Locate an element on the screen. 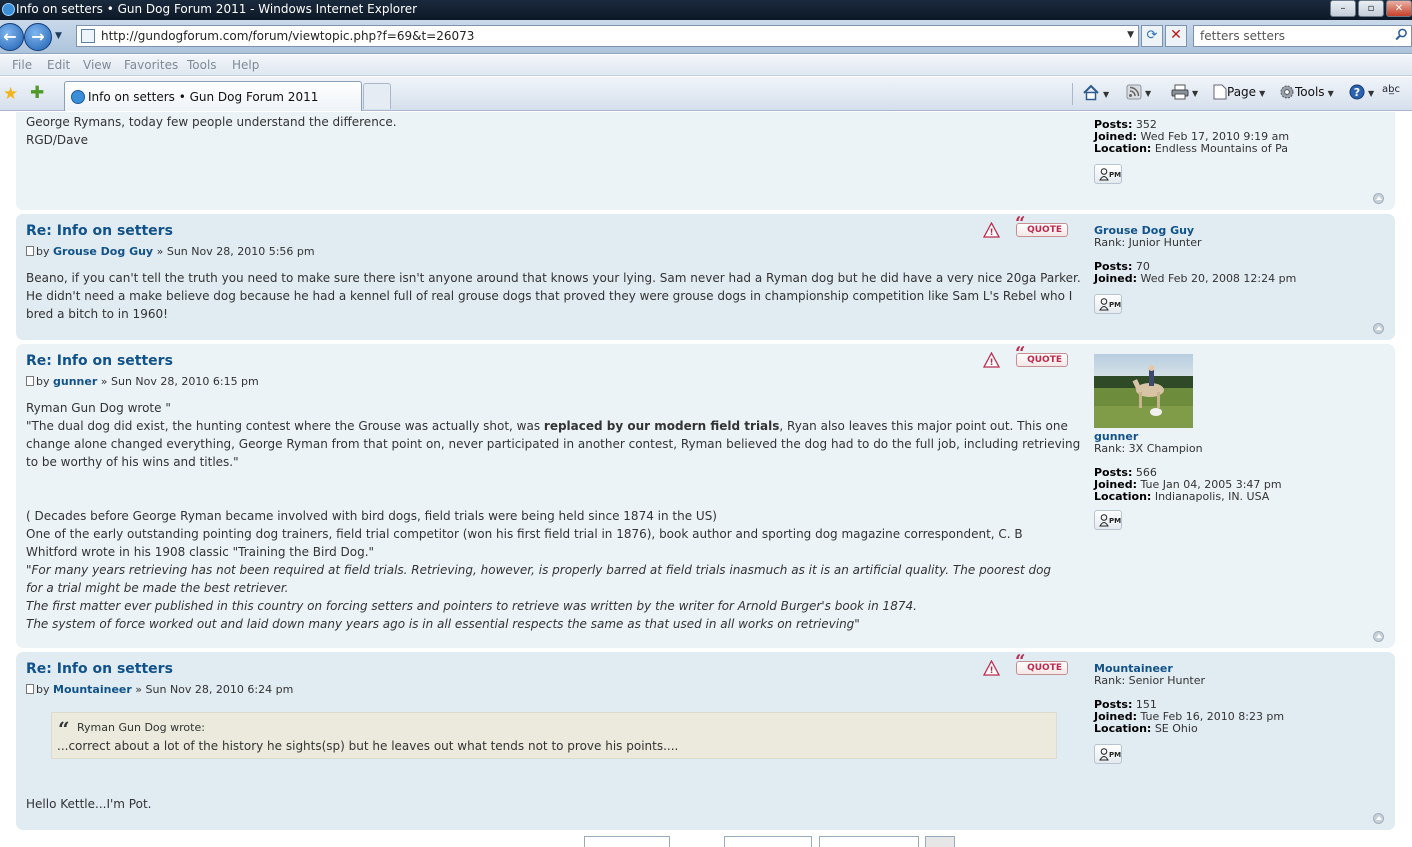  printer-icon is located at coordinates (1180, 92).